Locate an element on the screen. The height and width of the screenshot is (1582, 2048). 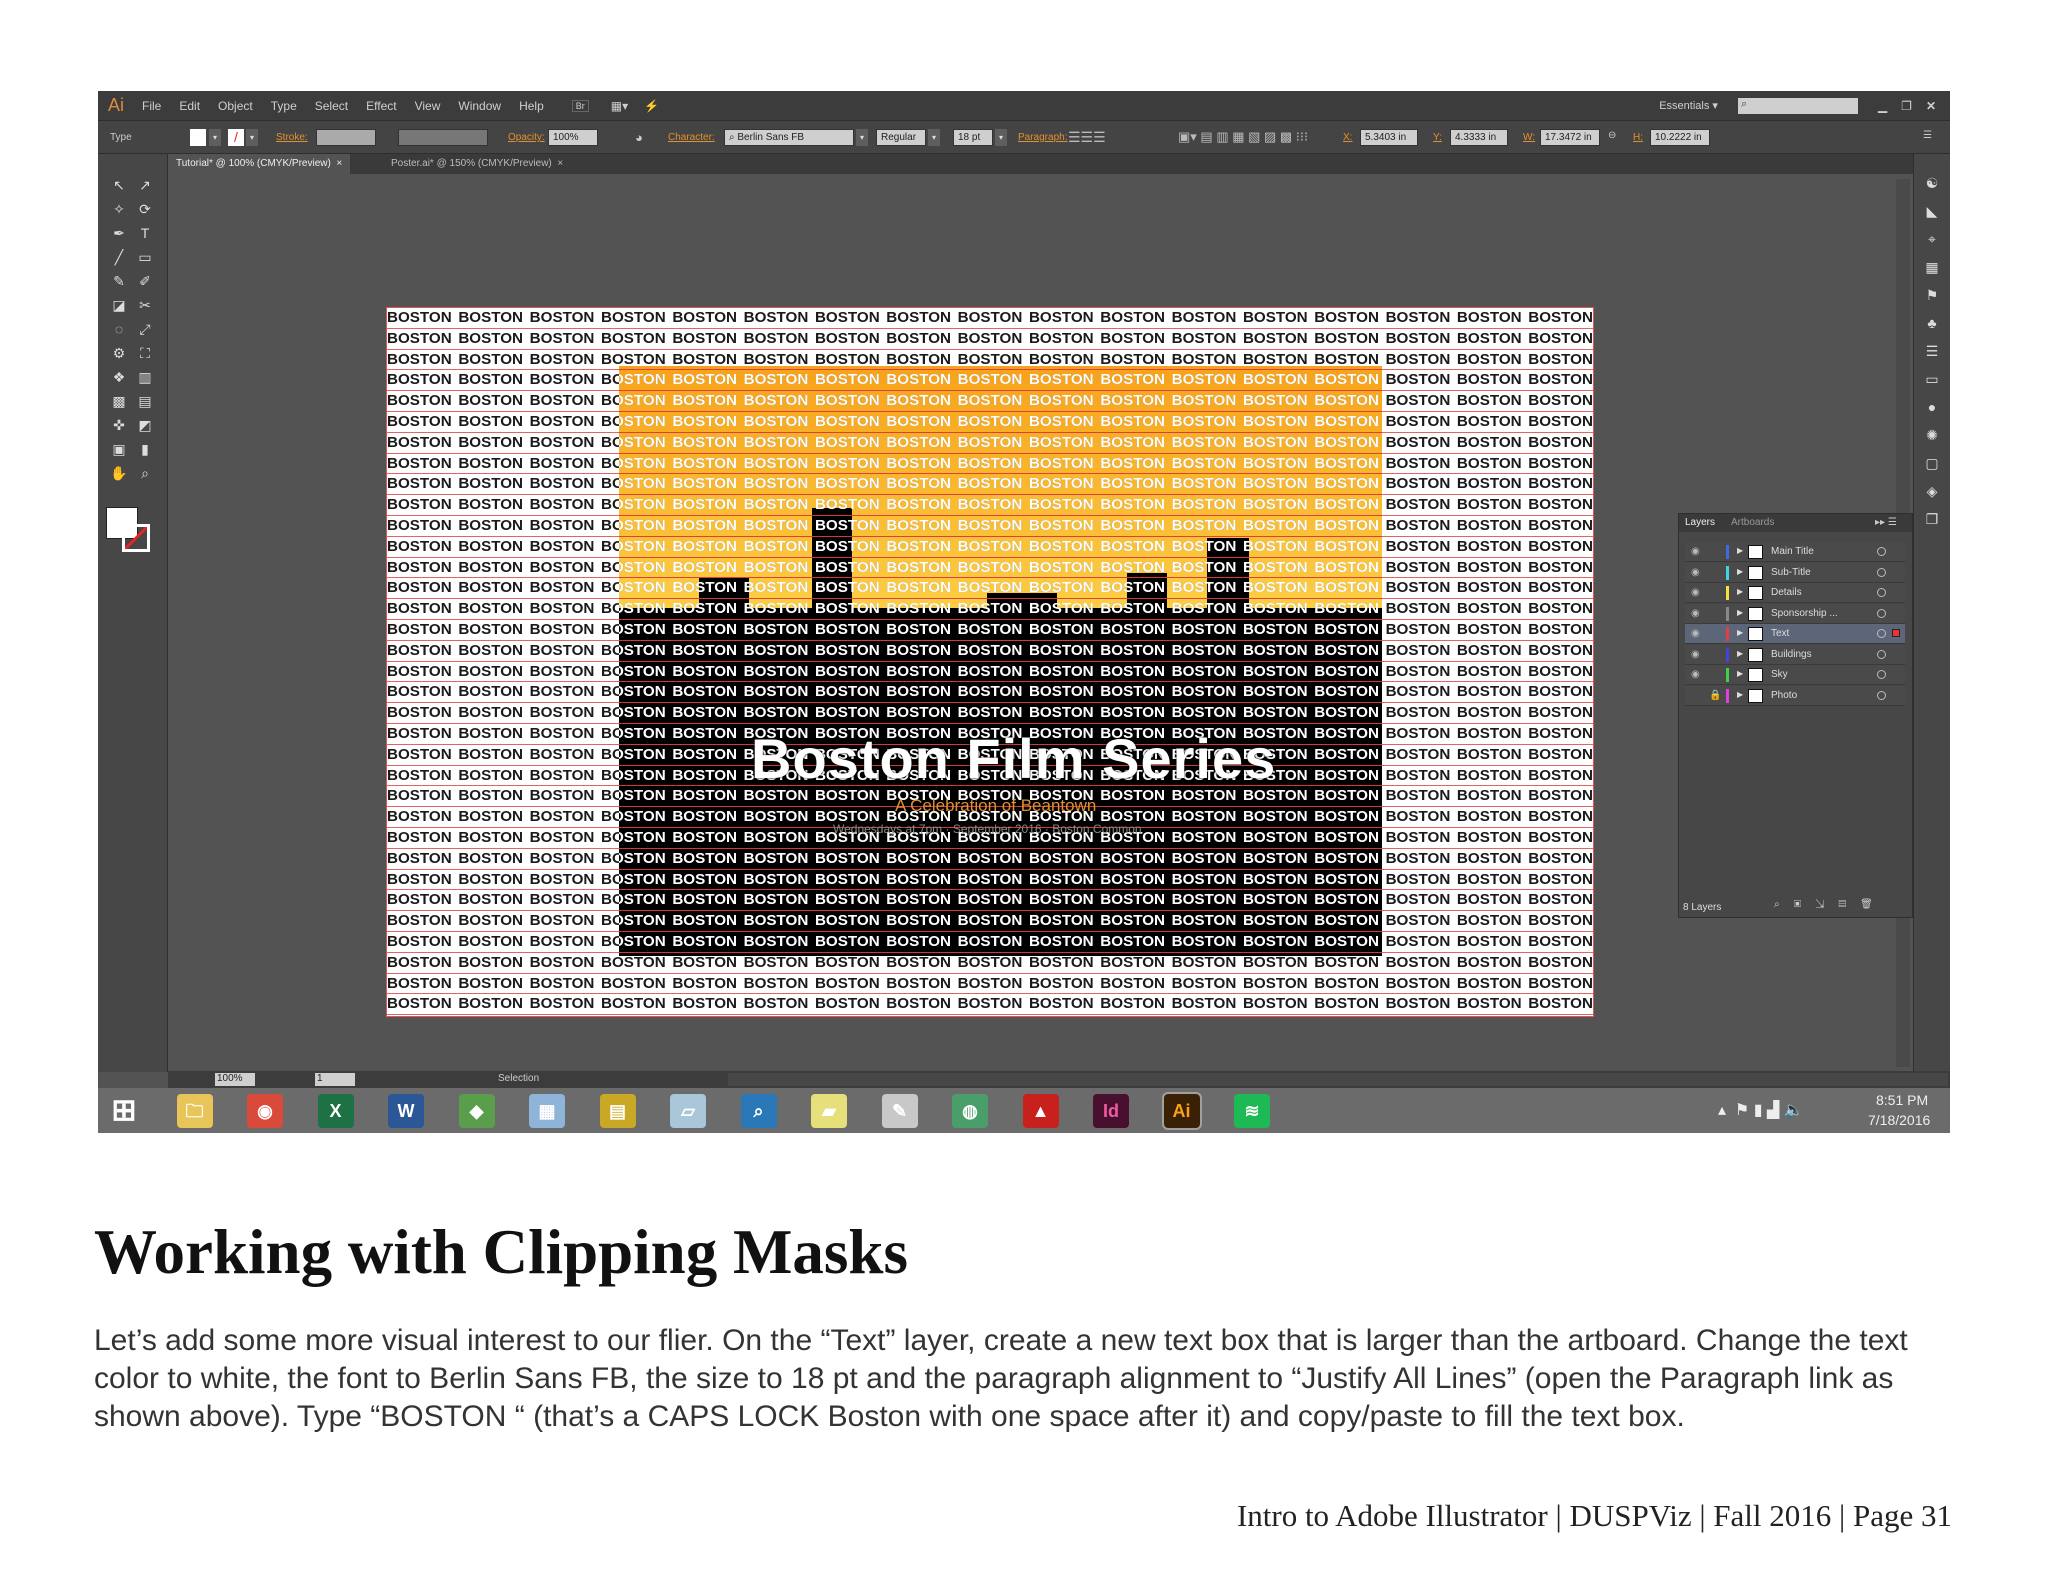
close-tab-icon: × is located at coordinates (560, 163).